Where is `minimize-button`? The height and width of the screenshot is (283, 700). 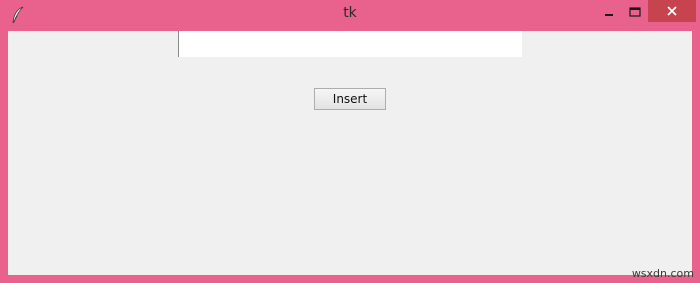 minimize-button is located at coordinates (609, 11).